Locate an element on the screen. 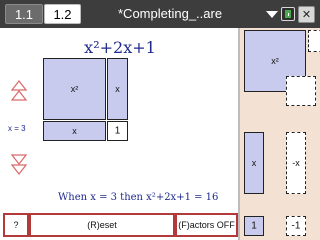 The height and width of the screenshot is (240, 320). unit-tile-label: 1 is located at coordinates (117, 131).